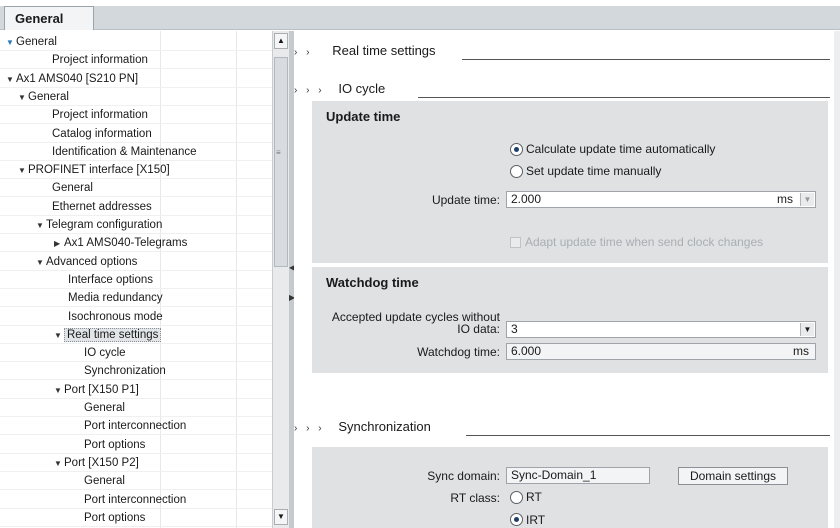 This screenshot has width=840, height=528. I want to click on tree-item: Catalog information, so click(136, 134).